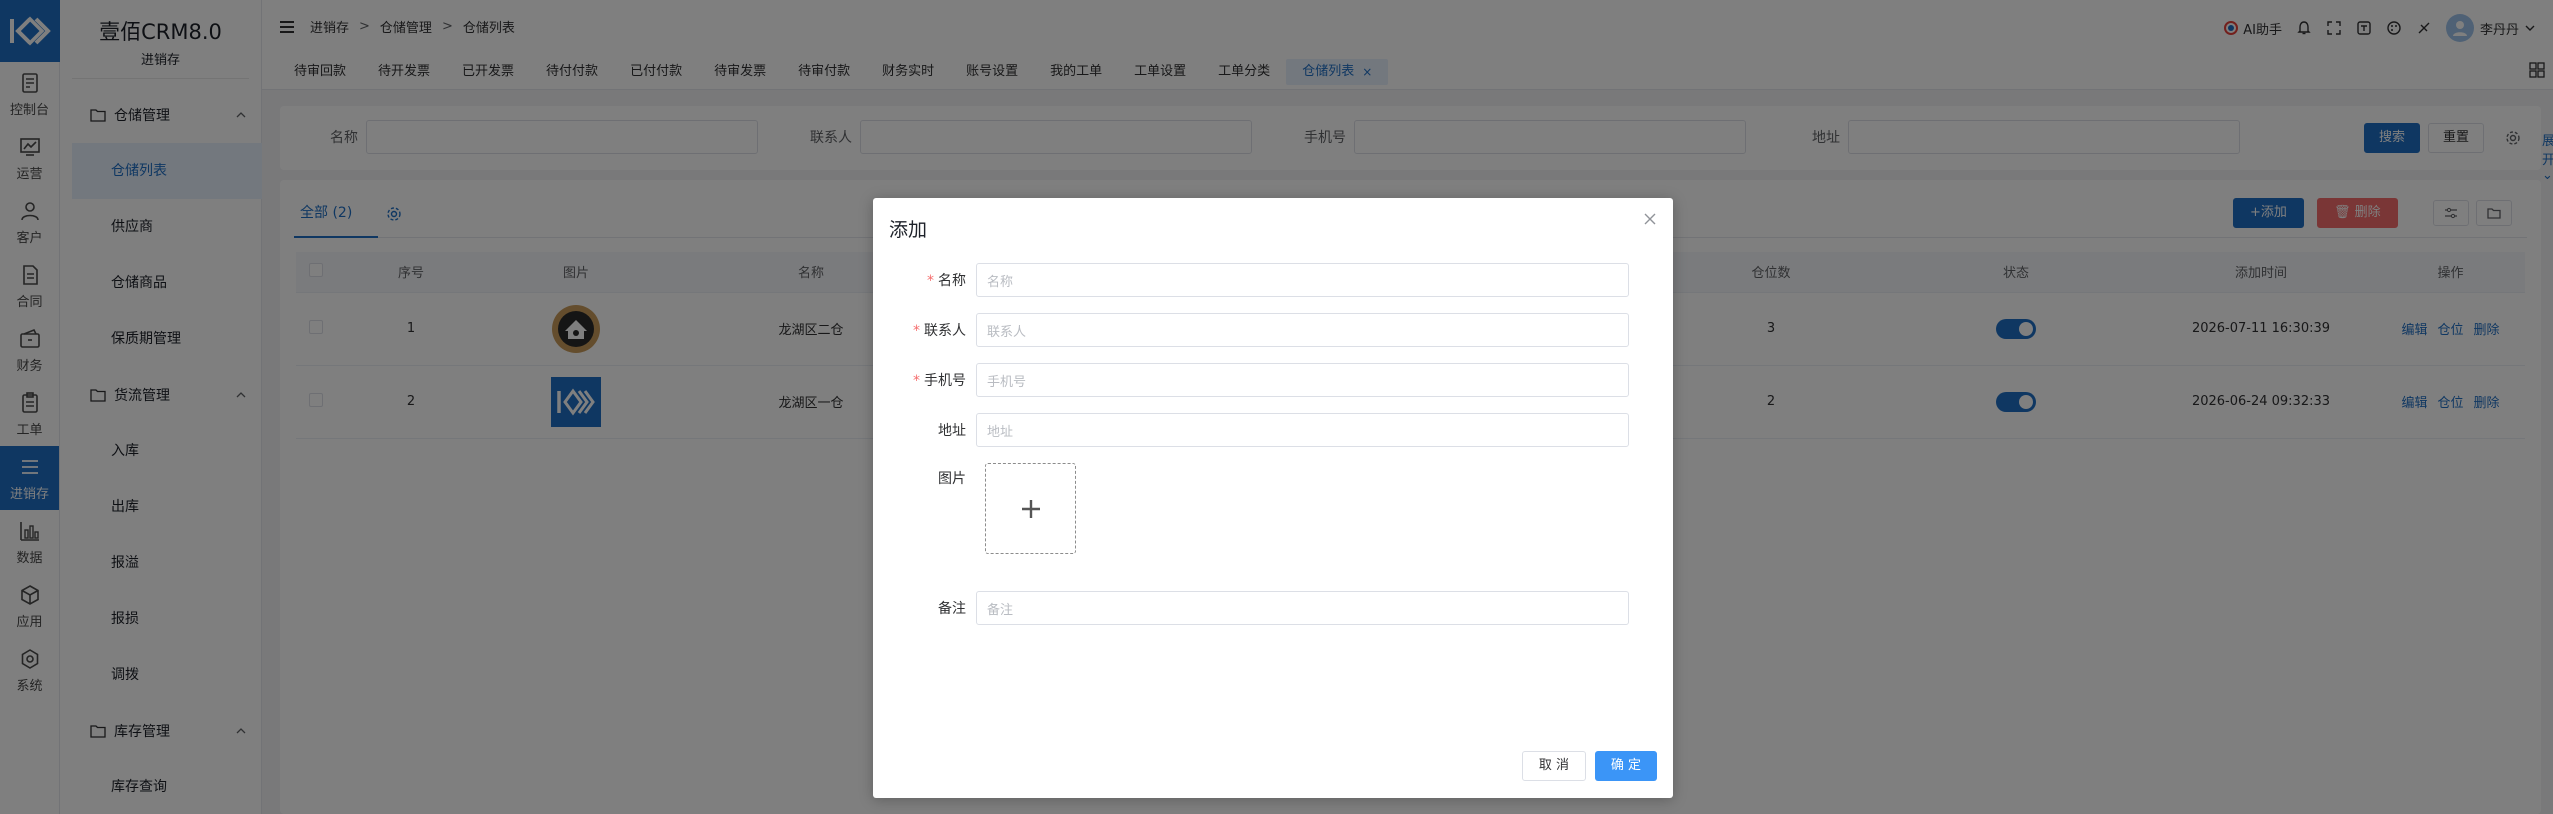 This screenshot has height=814, width=2553. Describe the element at coordinates (1007, 332) in the screenshot. I see `contact-placeholder: 联系人` at that location.